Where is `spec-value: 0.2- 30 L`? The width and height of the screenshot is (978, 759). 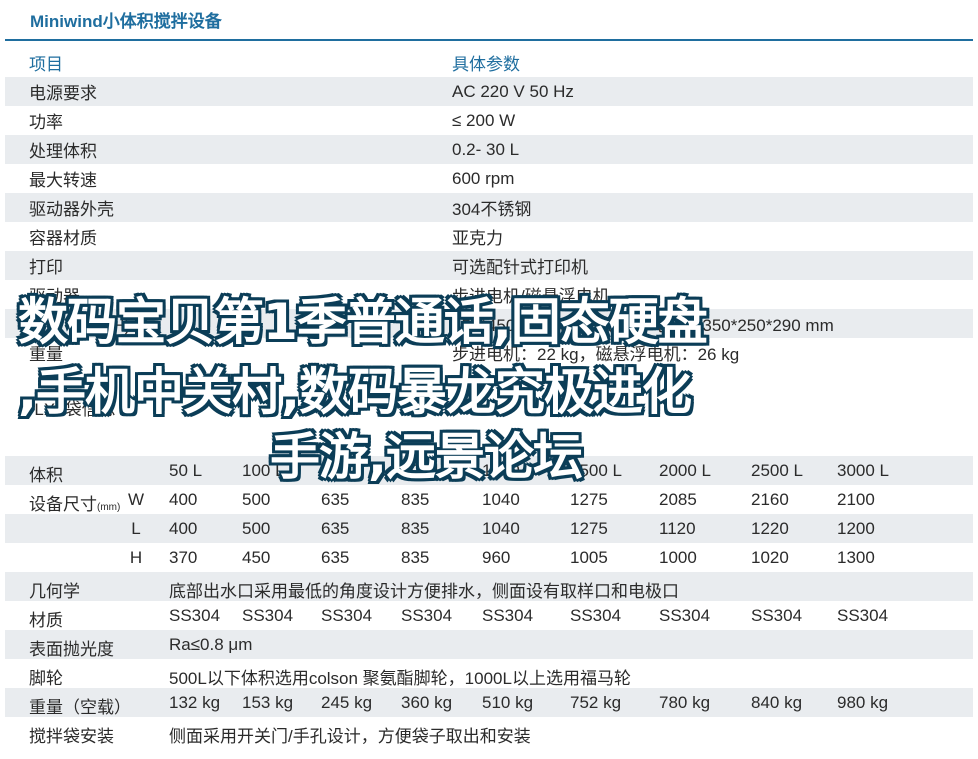 spec-value: 0.2- 30 L is located at coordinates (486, 149).